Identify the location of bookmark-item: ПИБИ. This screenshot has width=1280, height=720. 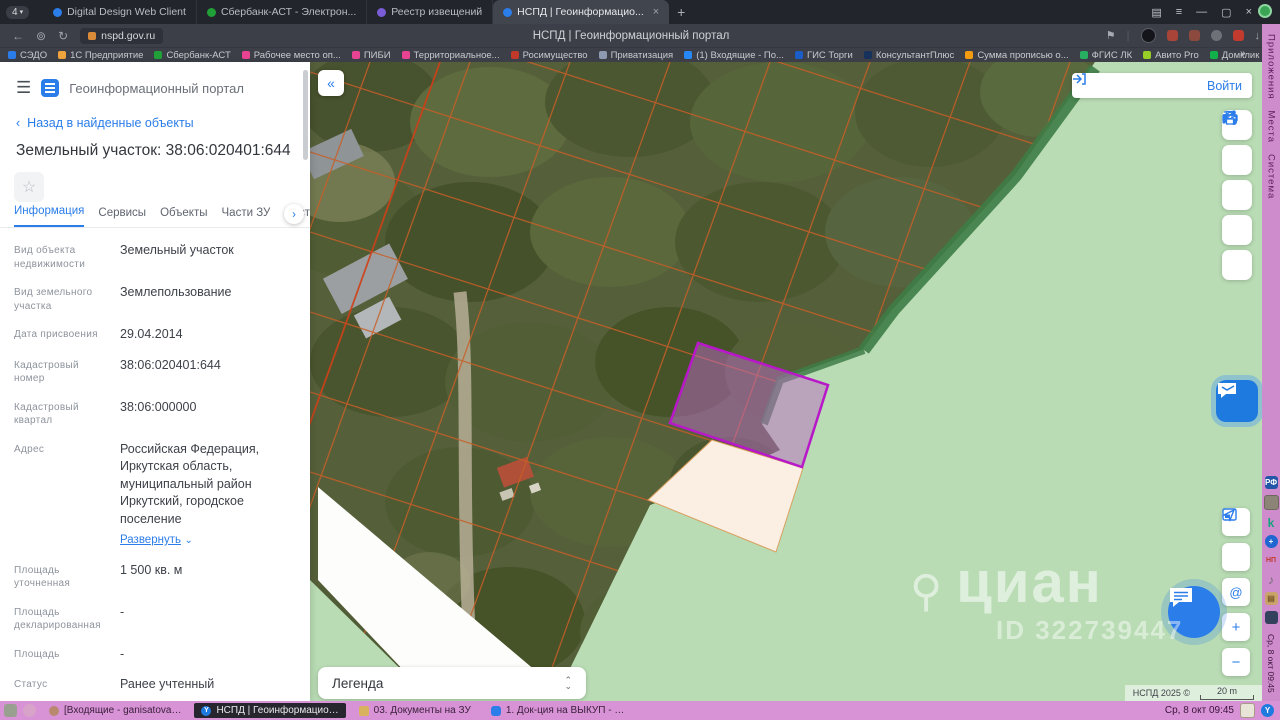
(371, 55).